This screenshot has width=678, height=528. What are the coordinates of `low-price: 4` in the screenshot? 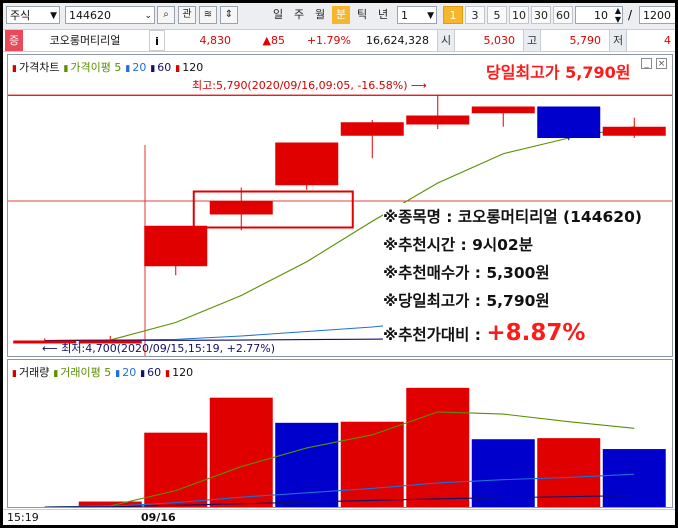 It's located at (667, 40).